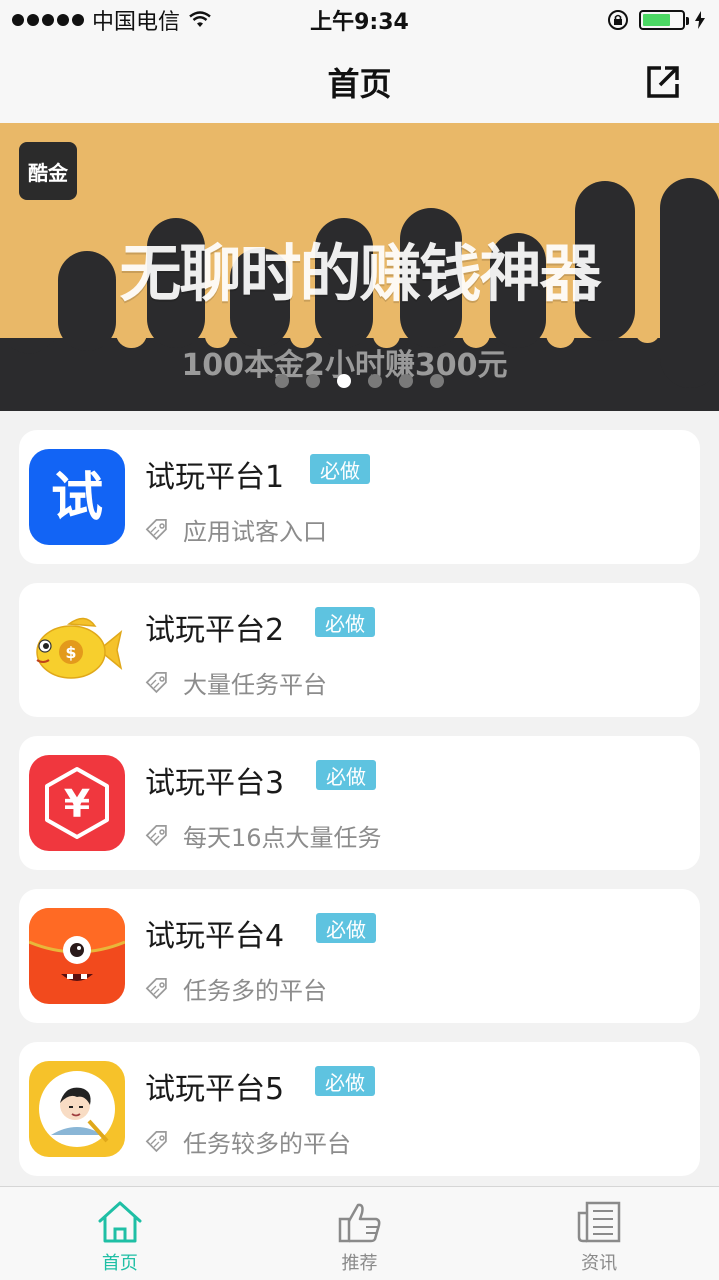 The height and width of the screenshot is (1280, 719). Describe the element at coordinates (77, 650) in the screenshot. I see `gold-fish-icon: $` at that location.